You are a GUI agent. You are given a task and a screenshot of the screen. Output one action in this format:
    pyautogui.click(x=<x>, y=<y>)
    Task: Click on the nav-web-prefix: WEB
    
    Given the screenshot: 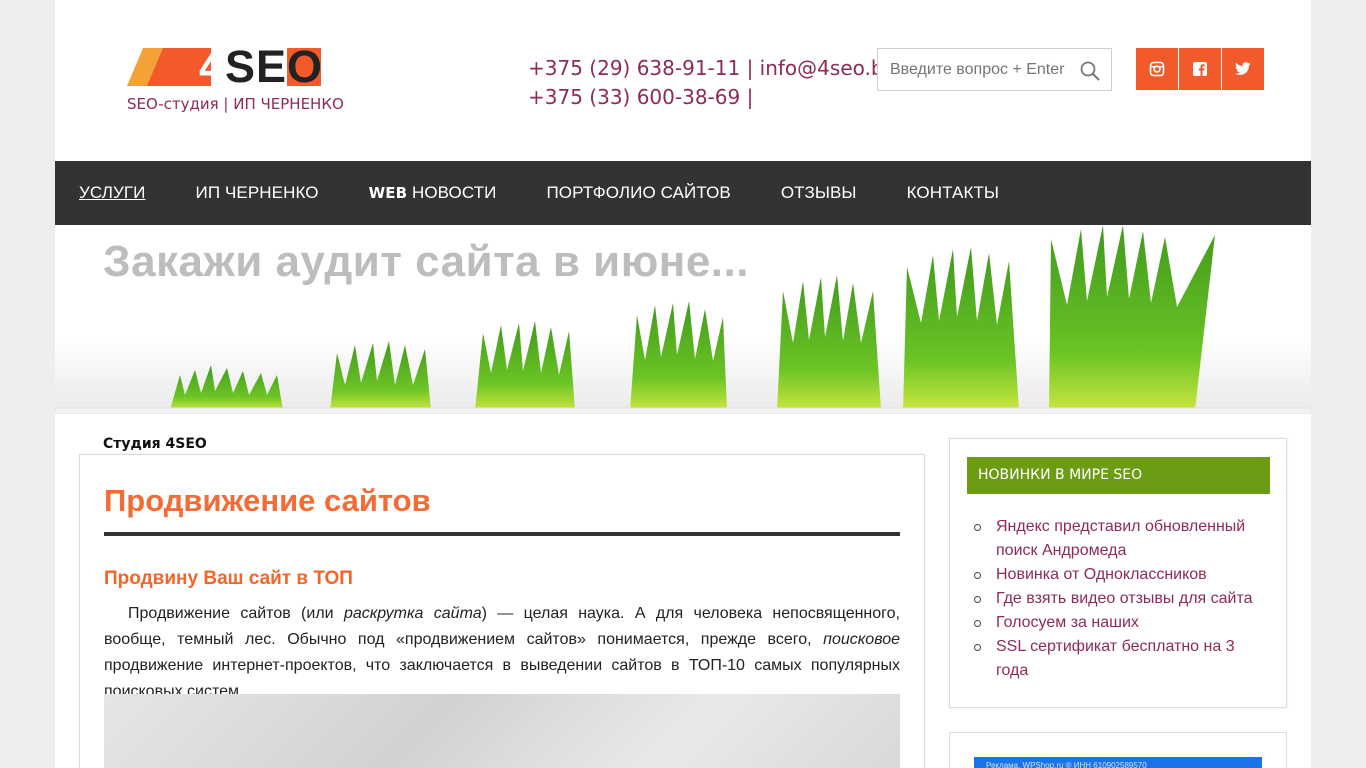 What is the action you would take?
    pyautogui.click(x=388, y=193)
    